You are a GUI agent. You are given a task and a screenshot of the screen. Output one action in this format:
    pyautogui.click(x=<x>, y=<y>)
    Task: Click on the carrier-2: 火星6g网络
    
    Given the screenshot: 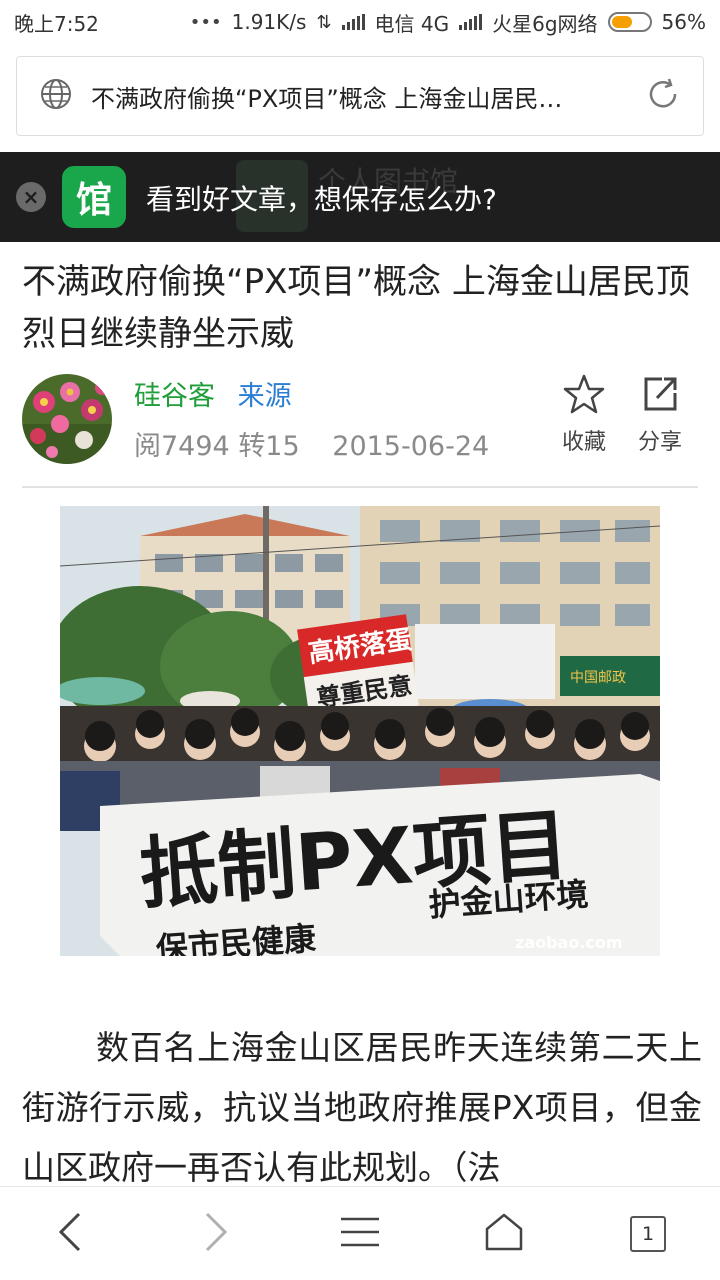 What is the action you would take?
    pyautogui.click(x=545, y=23)
    